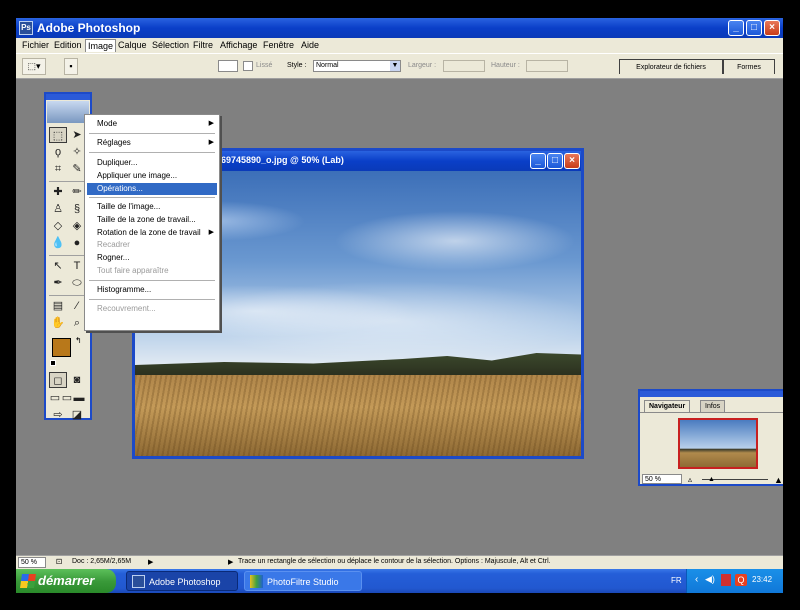  Describe the element at coordinates (395, 66) in the screenshot. I see `chevron-down-icon: ▼` at that location.